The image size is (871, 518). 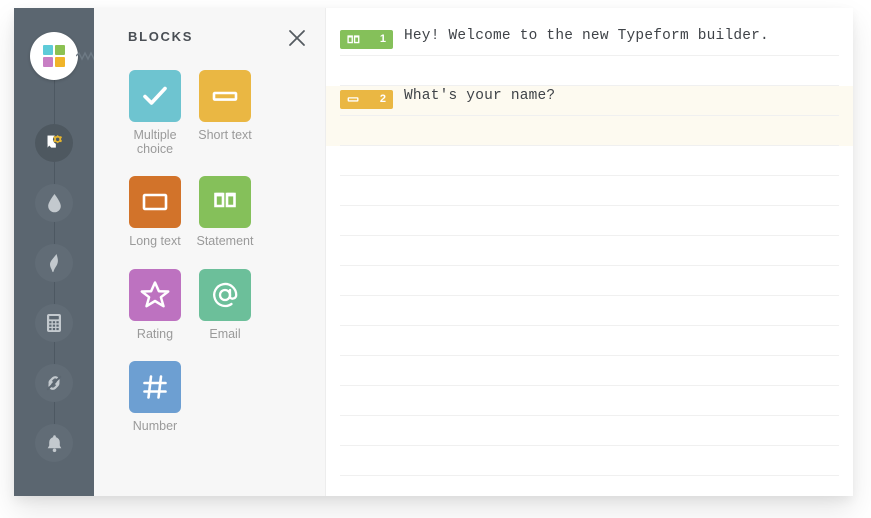 I want to click on bell-icon, so click(x=54, y=443).